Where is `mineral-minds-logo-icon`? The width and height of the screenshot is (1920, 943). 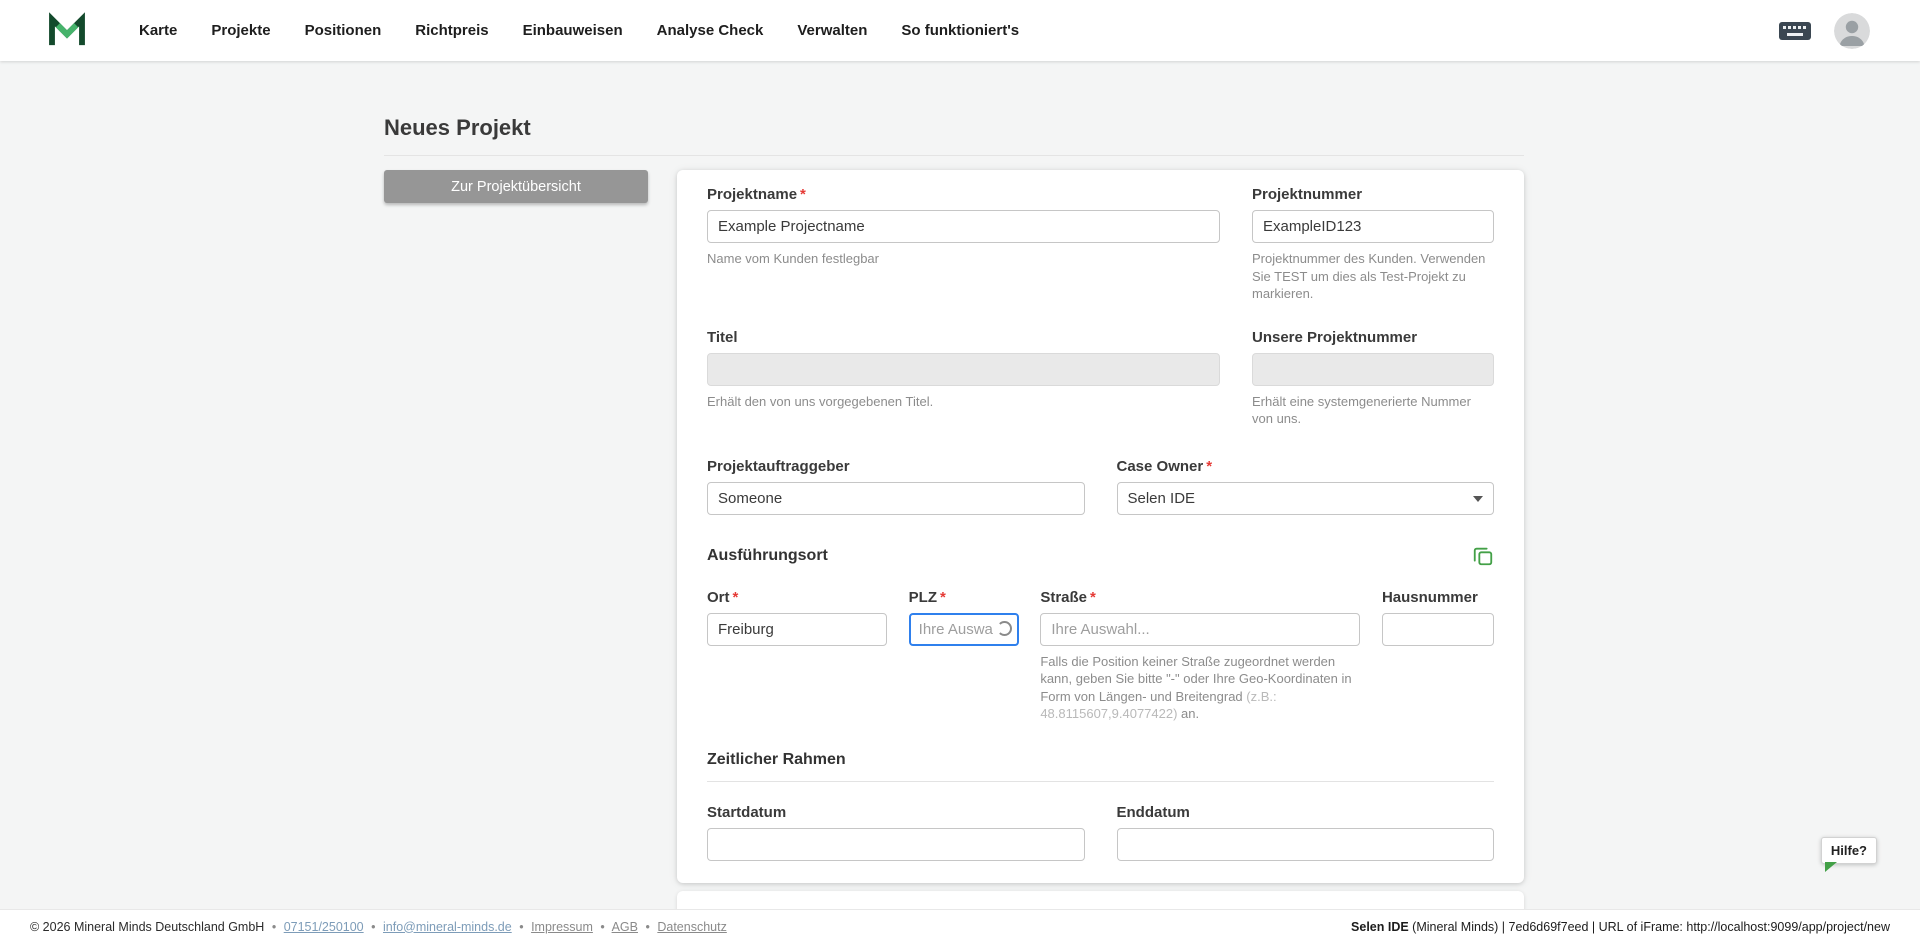 mineral-minds-logo-icon is located at coordinates (67, 31).